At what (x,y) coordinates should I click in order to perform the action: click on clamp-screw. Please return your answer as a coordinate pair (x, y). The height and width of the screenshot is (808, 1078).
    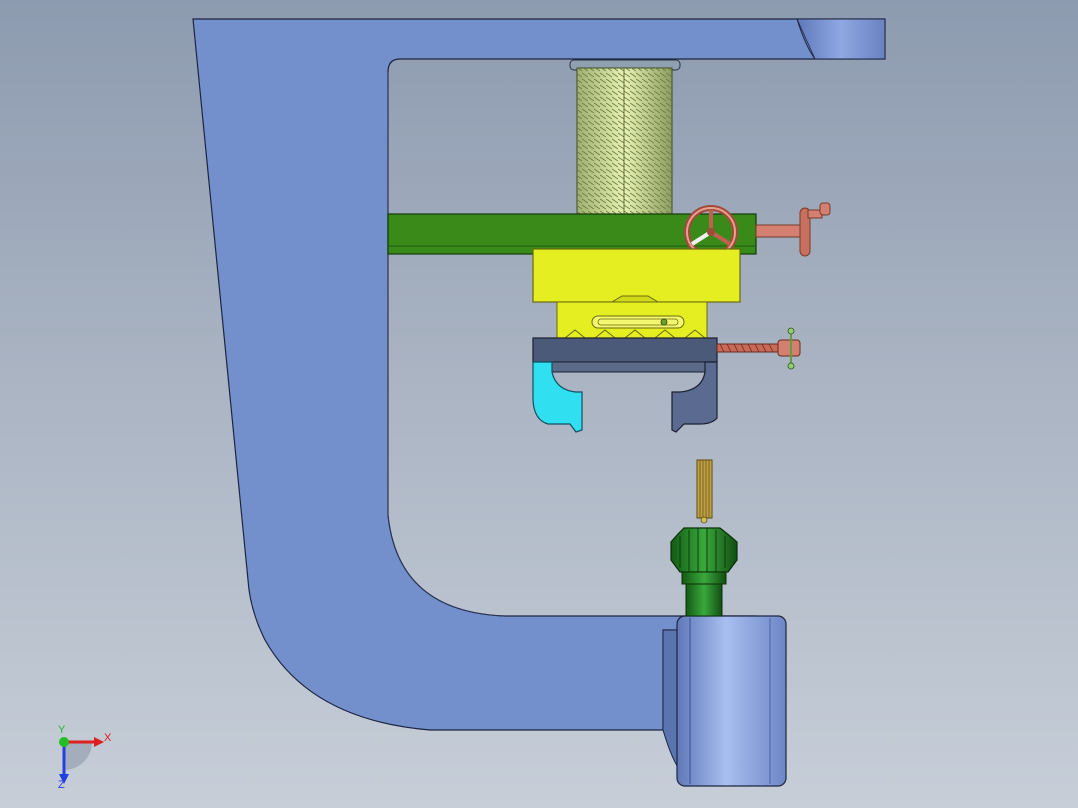
    Looking at the image, I should click on (758, 348).